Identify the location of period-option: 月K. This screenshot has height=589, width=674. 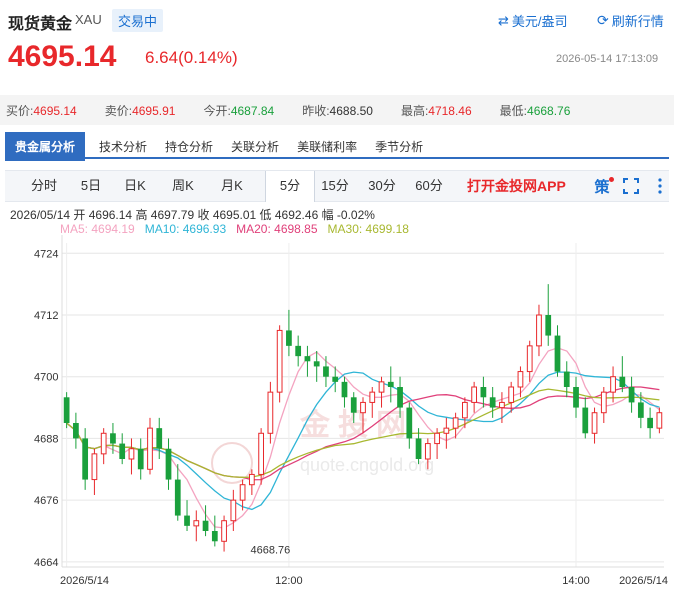
(232, 186).